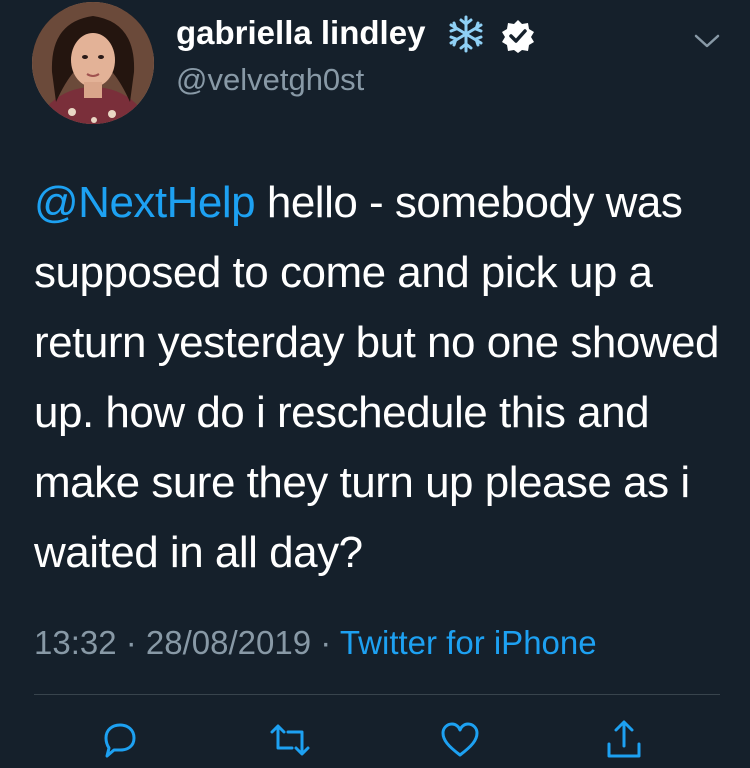 Image resolution: width=750 pixels, height=768 pixels. I want to click on like-button, so click(460, 740).